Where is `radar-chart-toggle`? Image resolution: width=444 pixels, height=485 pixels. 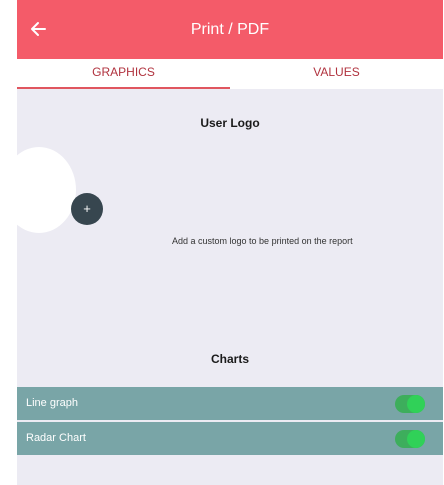
radar-chart-toggle is located at coordinates (410, 439).